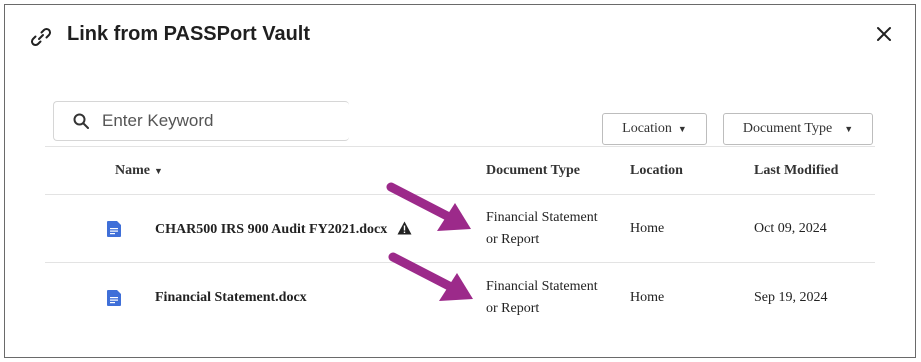 Image resolution: width=921 pixels, height=362 pixels. What do you see at coordinates (231, 298) in the screenshot?
I see `file-name: Financial Statement.docx` at bounding box center [231, 298].